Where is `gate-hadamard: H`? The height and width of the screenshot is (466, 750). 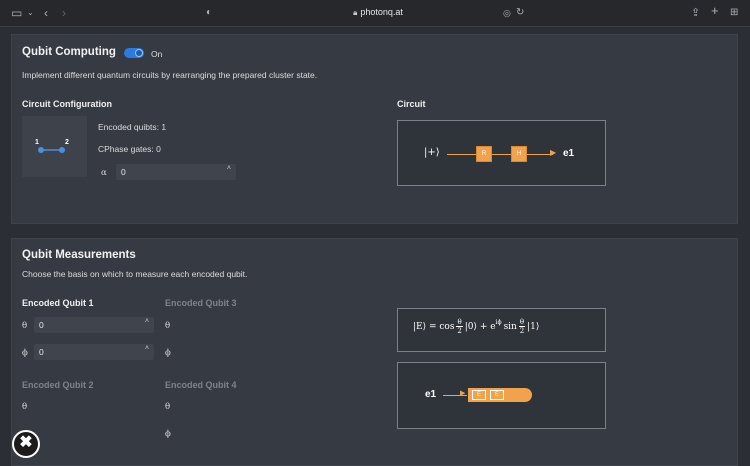
gate-hadamard: H is located at coordinates (519, 154).